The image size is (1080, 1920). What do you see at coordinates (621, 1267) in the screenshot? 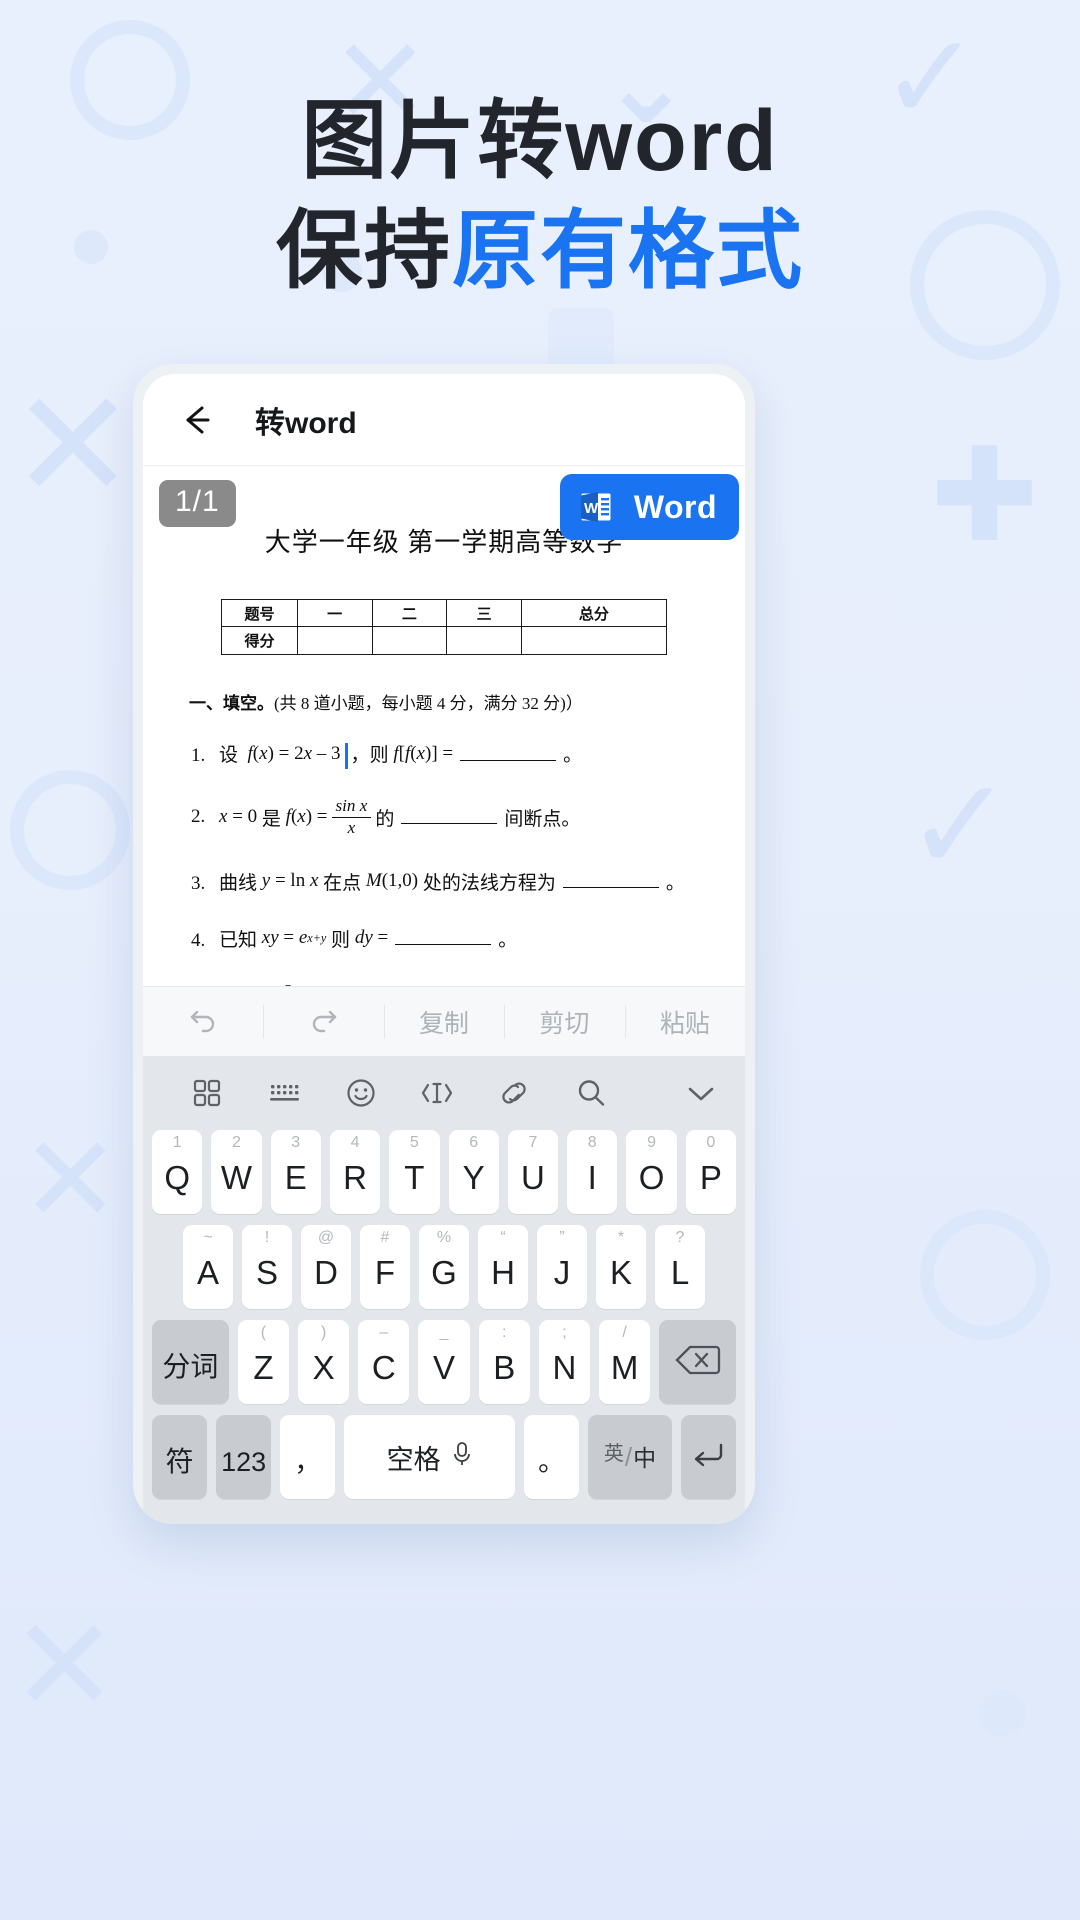
I see `key-K: * K` at bounding box center [621, 1267].